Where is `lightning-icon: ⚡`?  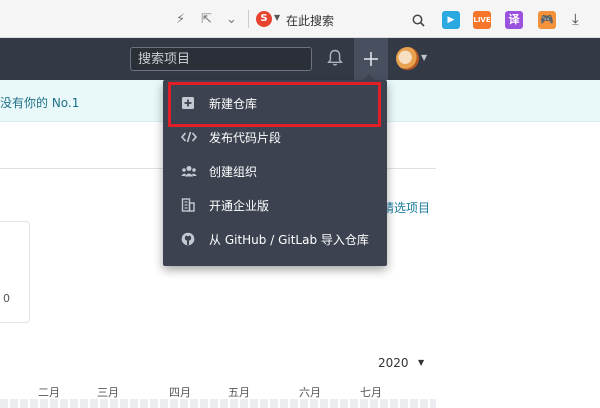 lightning-icon: ⚡ is located at coordinates (180, 19).